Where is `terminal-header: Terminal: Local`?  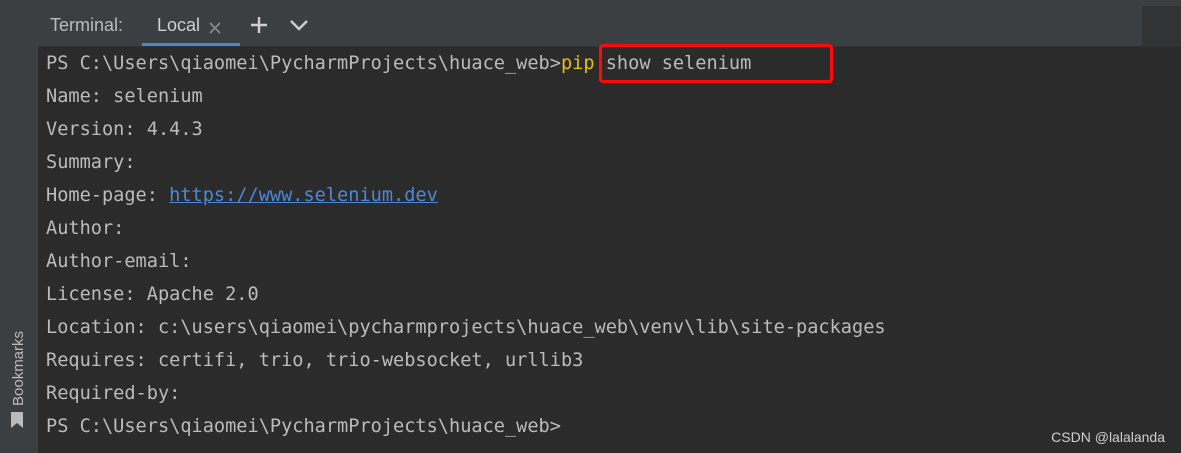
terminal-header: Terminal: Local is located at coordinates (609, 23).